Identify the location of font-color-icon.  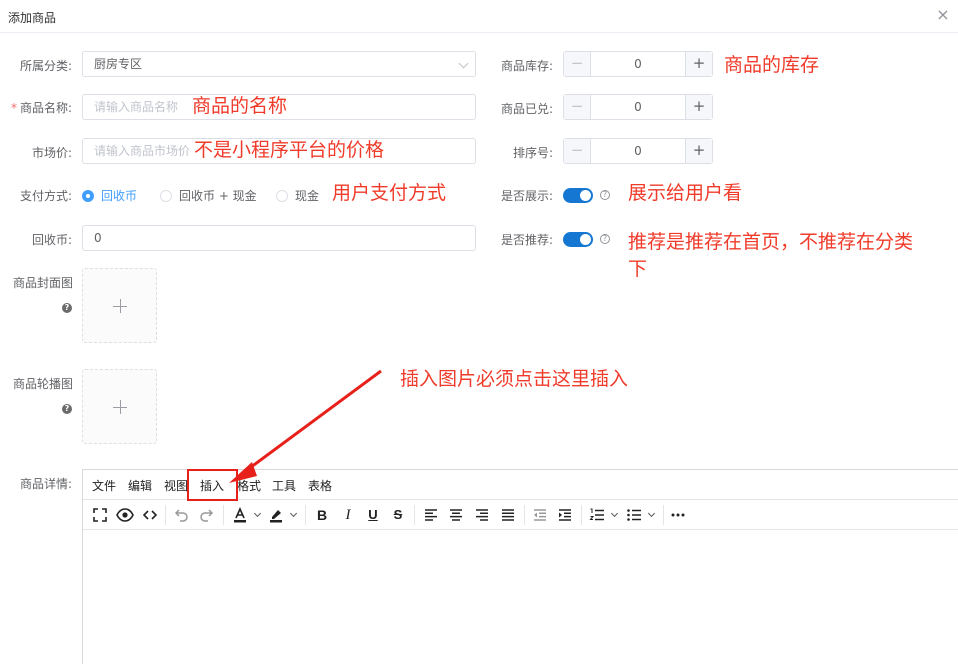
(240, 515).